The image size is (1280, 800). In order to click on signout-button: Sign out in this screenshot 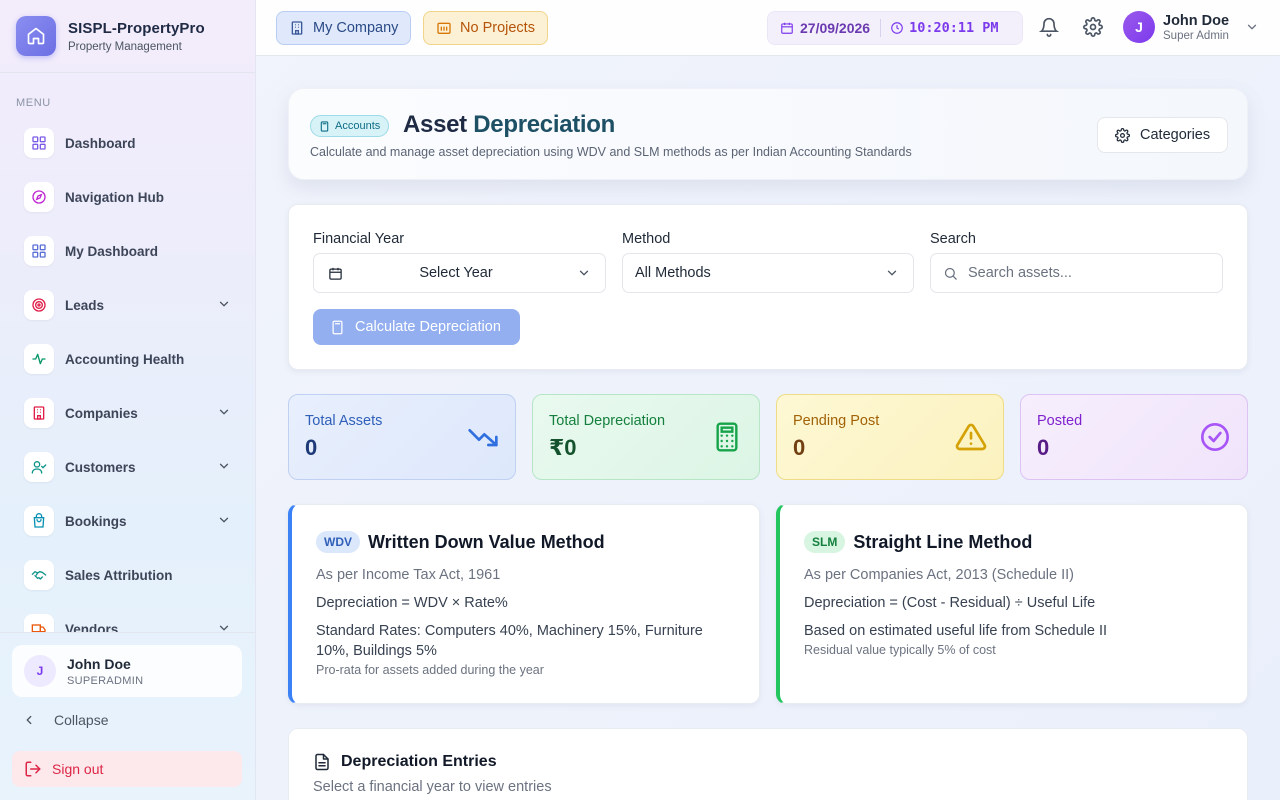, I will do `click(127, 769)`.